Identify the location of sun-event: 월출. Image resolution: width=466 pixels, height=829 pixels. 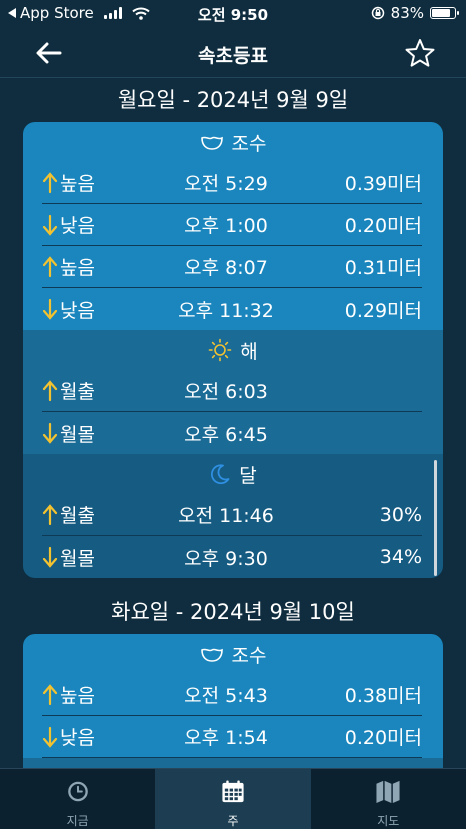
(77, 392).